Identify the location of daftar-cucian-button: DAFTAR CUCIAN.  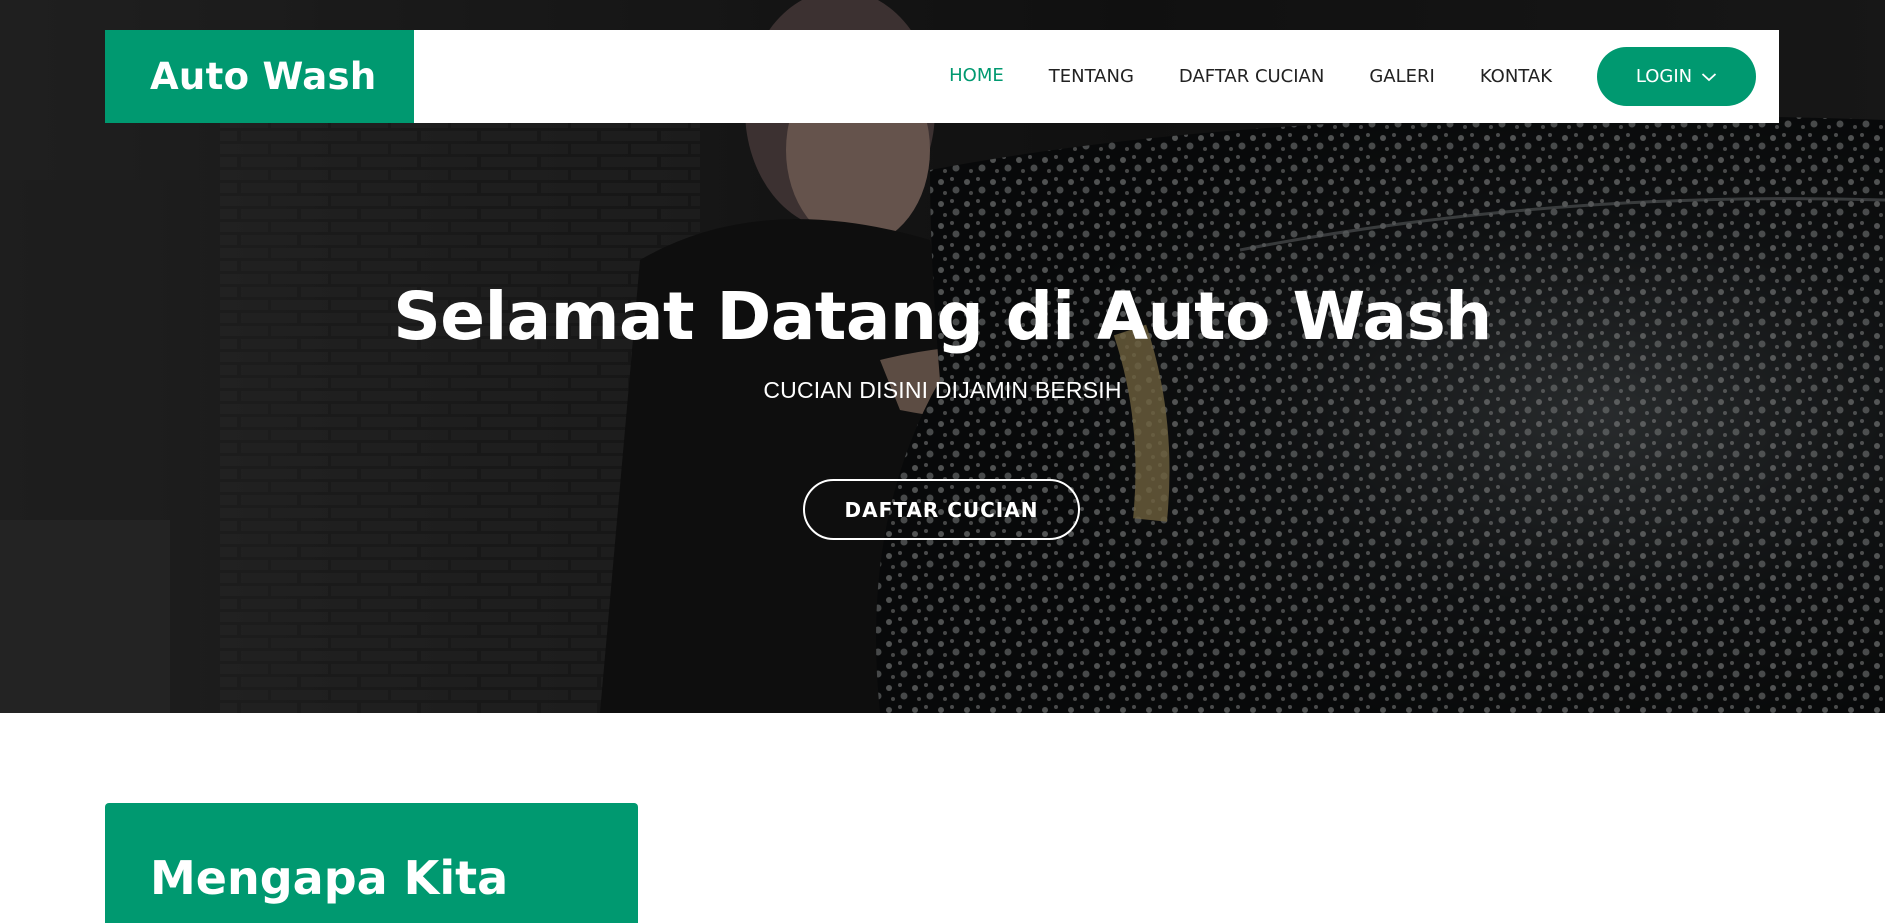
(941, 509).